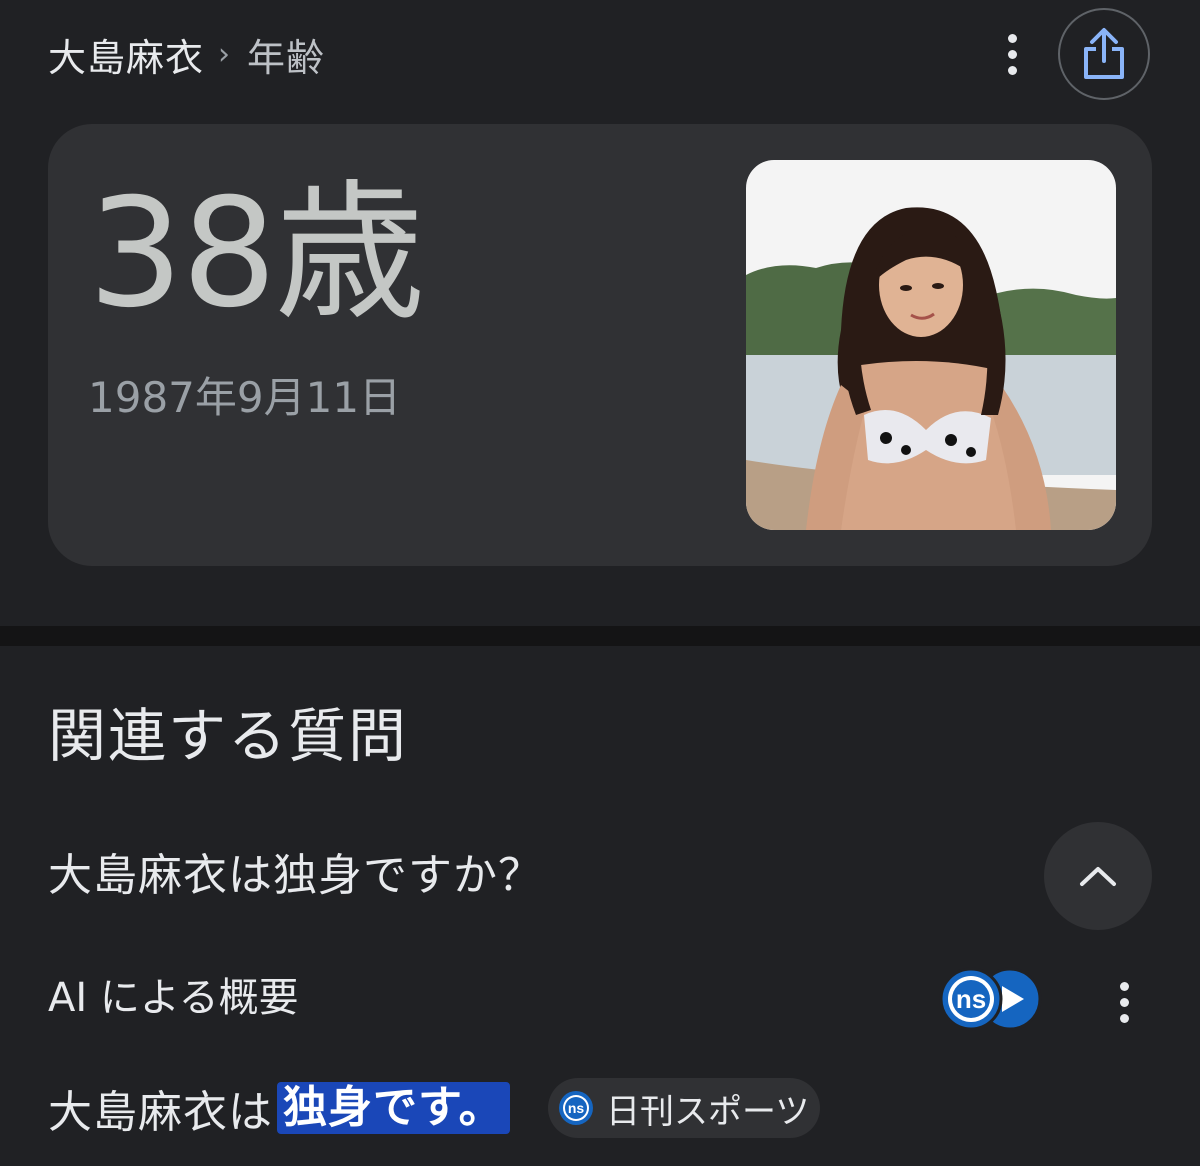 This screenshot has width=1200, height=1166. What do you see at coordinates (245, 397) in the screenshot?
I see `birthdate: 1987年9月11日` at bounding box center [245, 397].